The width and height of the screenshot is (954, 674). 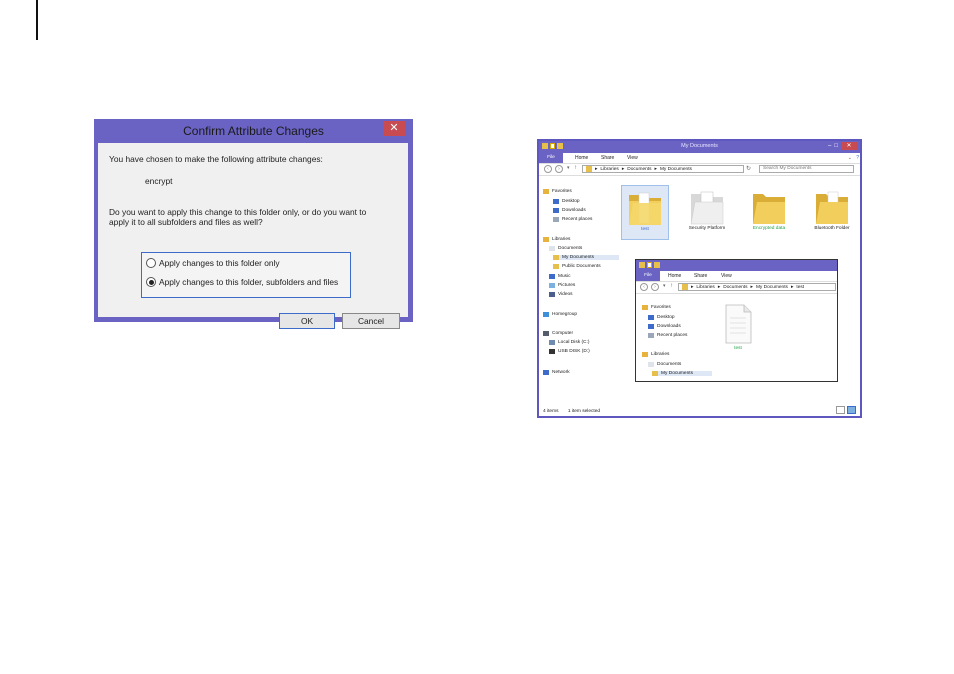 I want to click on nav-label: Public Documents, so click(x=581, y=266).